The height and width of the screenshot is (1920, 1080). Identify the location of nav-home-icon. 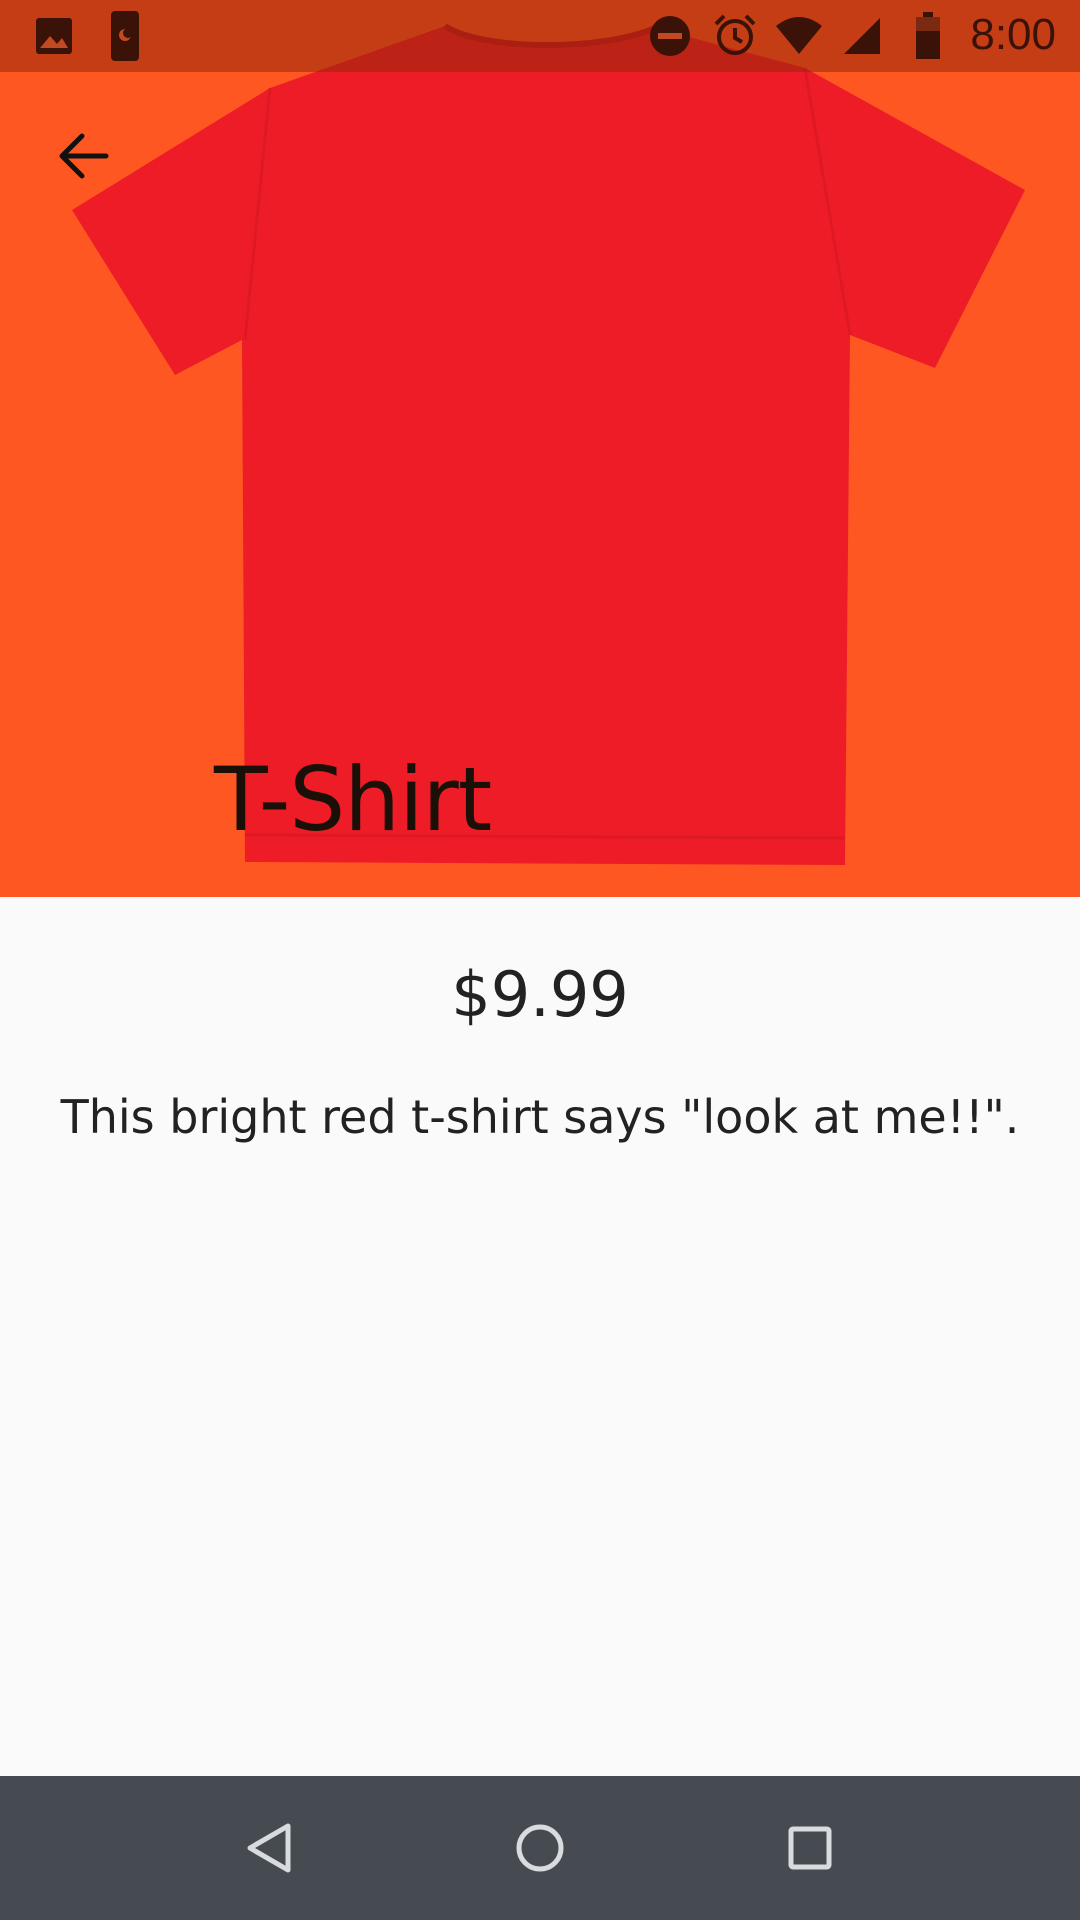
(540, 1848).